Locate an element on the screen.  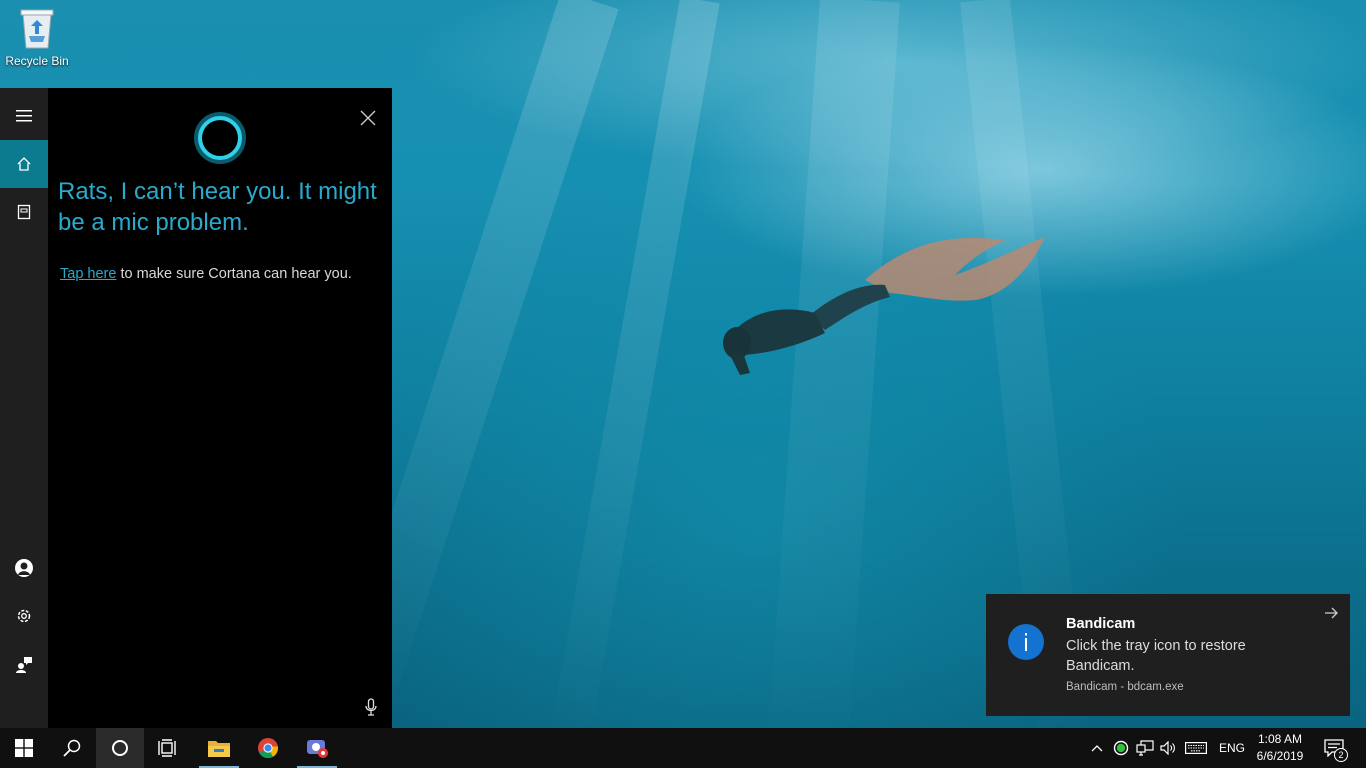
clock: 1:08 AM 6/6/2019 is located at coordinates (1280, 748).